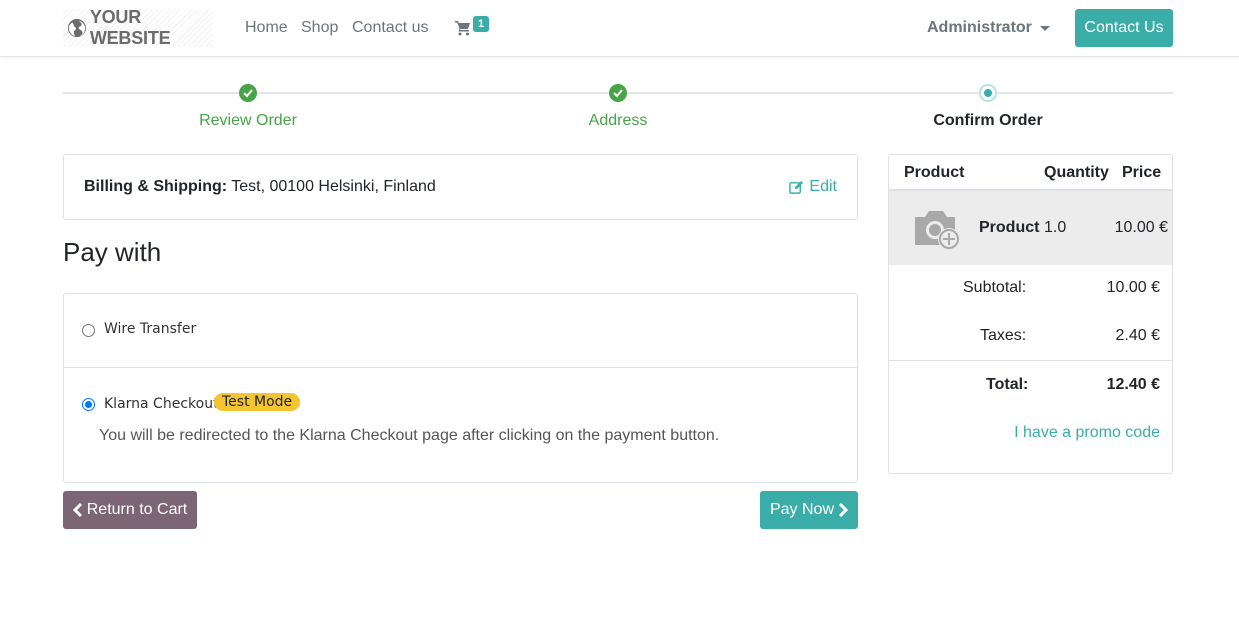 The width and height of the screenshot is (1239, 617). What do you see at coordinates (979, 27) in the screenshot?
I see `user-name: Administrator` at bounding box center [979, 27].